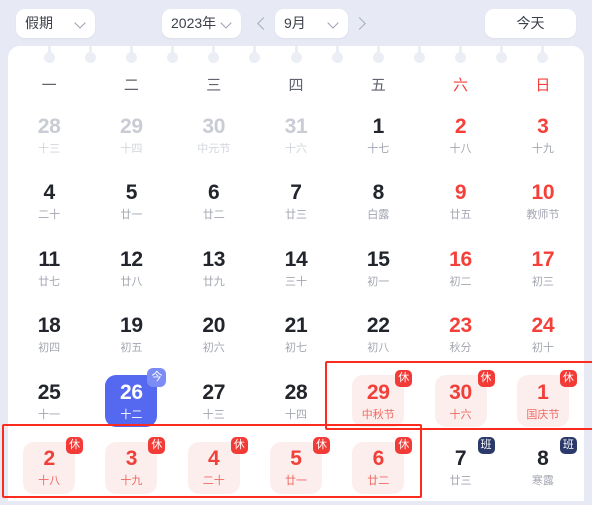  Describe the element at coordinates (296, 86) in the screenshot. I see `weekday-header-row: 一二三四五六日` at that location.